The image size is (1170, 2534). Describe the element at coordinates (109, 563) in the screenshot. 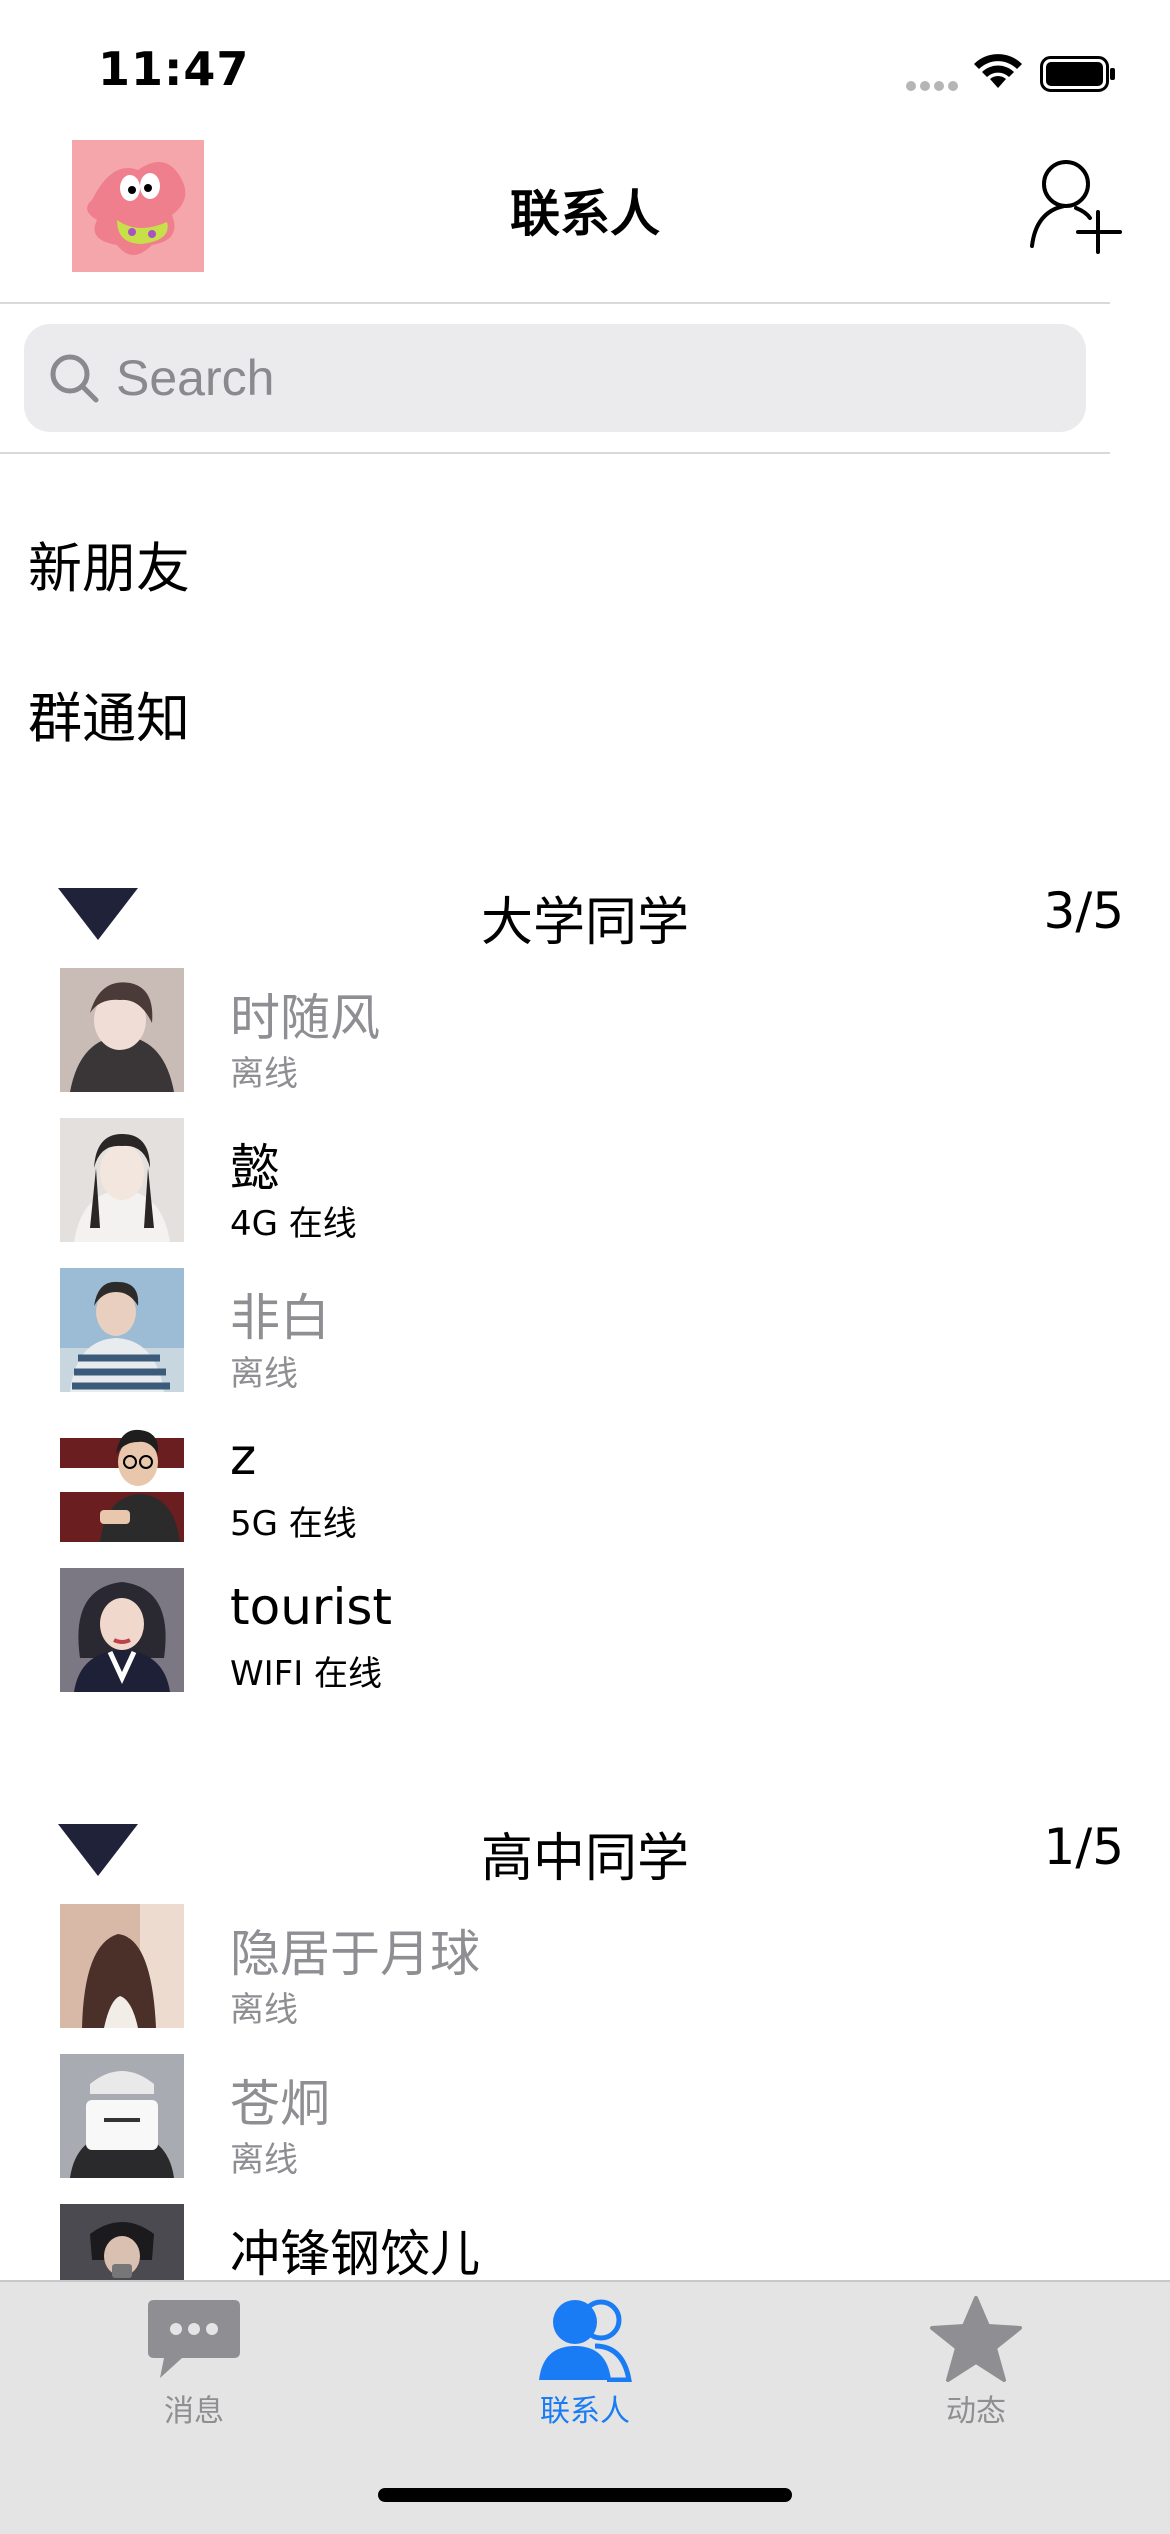

I see `new-friends-item: 新朋友` at that location.